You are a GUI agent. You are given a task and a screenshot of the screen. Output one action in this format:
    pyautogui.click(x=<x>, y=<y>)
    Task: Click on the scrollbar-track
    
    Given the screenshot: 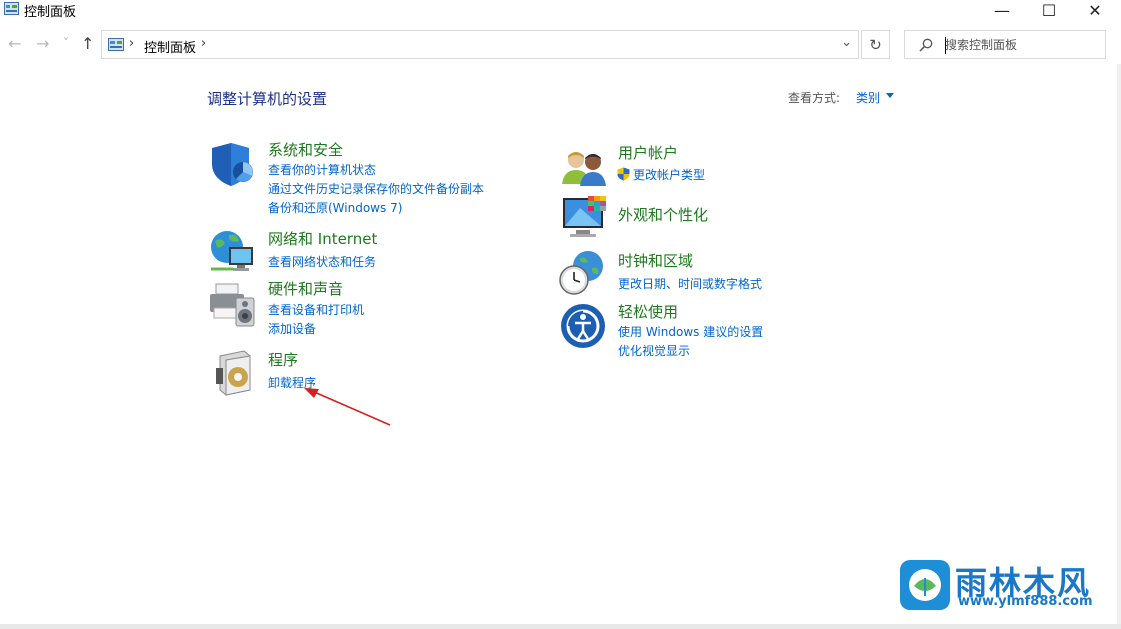 What is the action you would take?
    pyautogui.click(x=1119, y=346)
    